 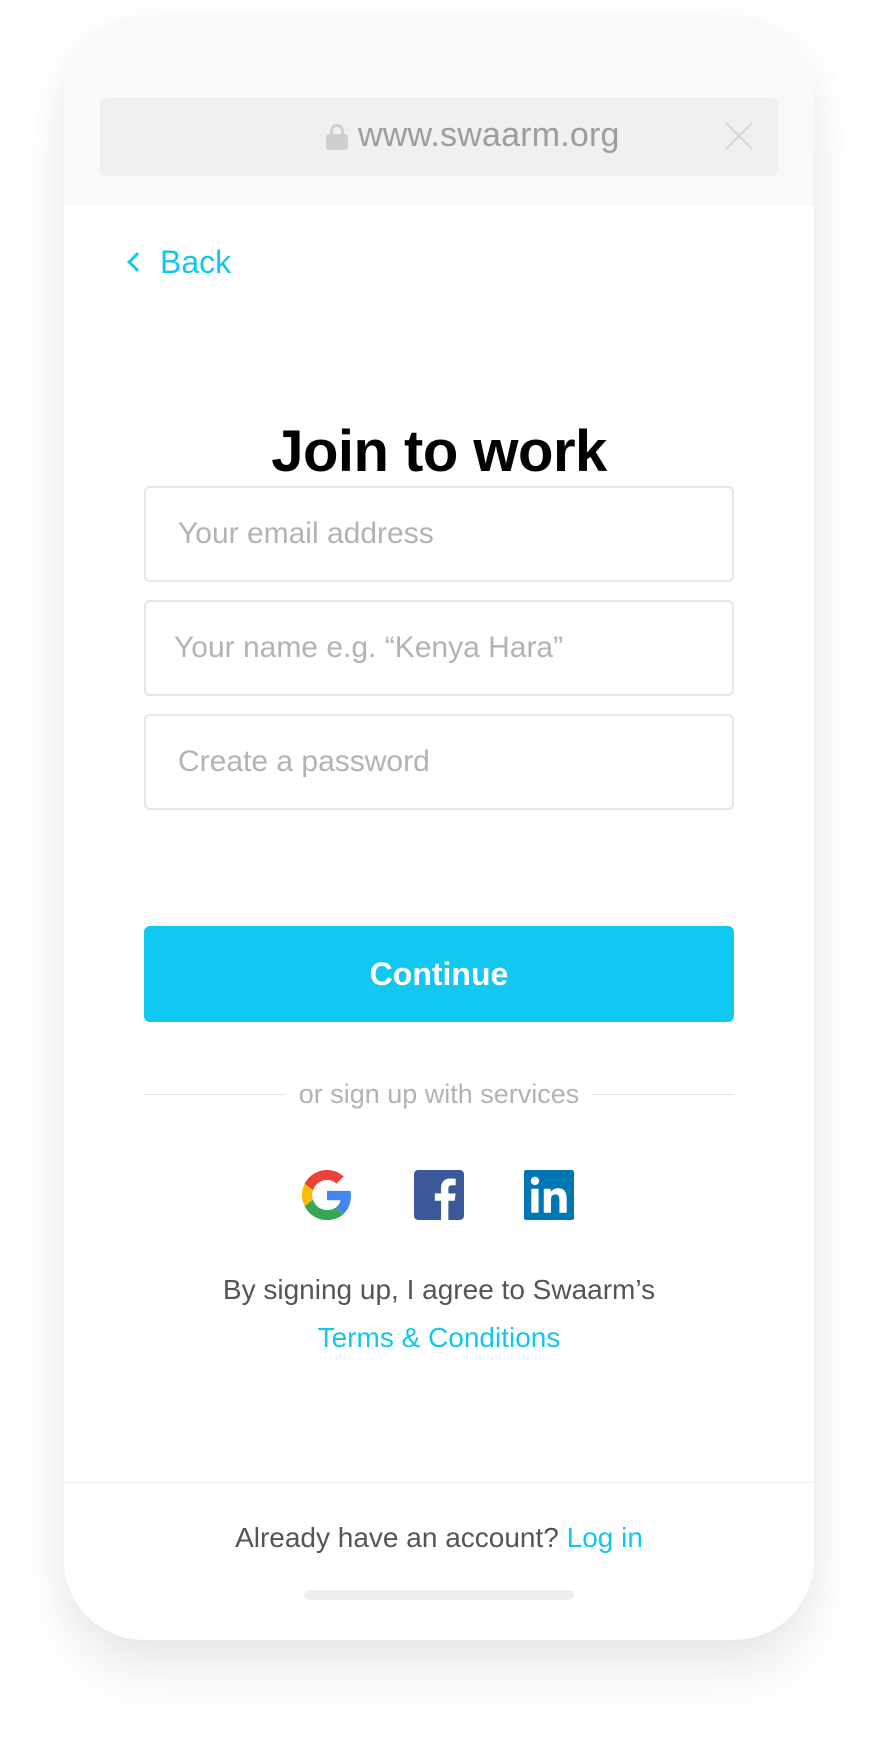 I want to click on login-question: Already have an account?, so click(x=401, y=1537).